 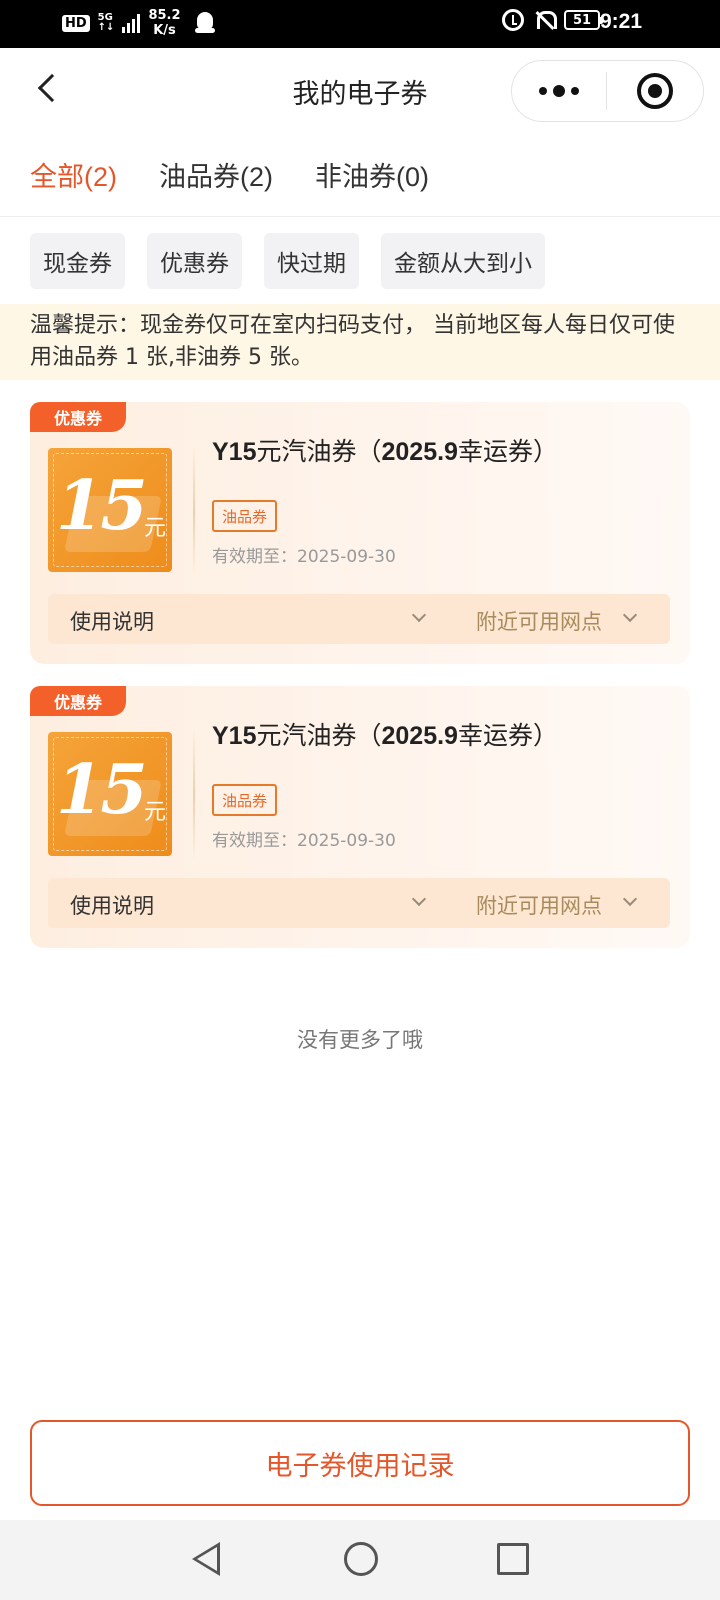 I want to click on mini-program-capsule, so click(x=607, y=91).